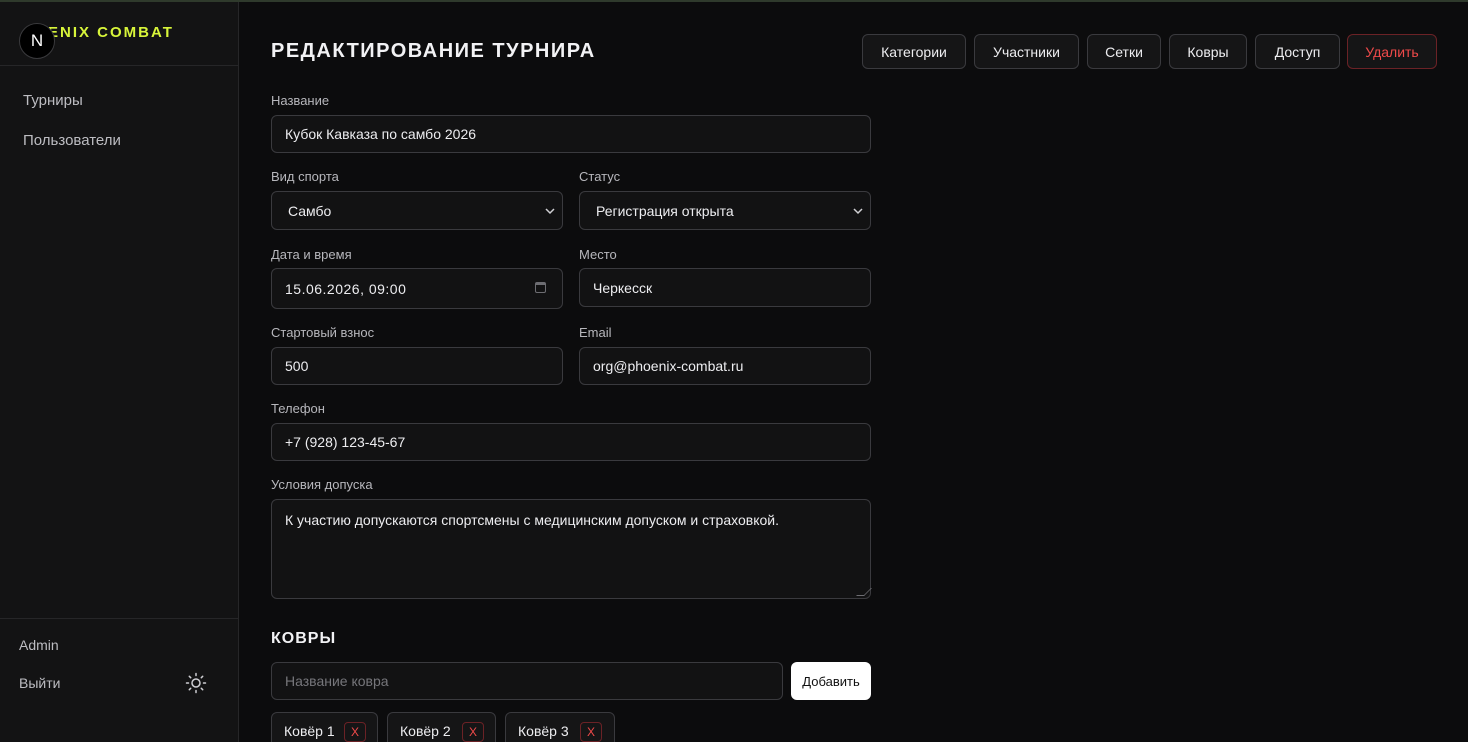  I want to click on datetime-label: Дата и время, so click(311, 254).